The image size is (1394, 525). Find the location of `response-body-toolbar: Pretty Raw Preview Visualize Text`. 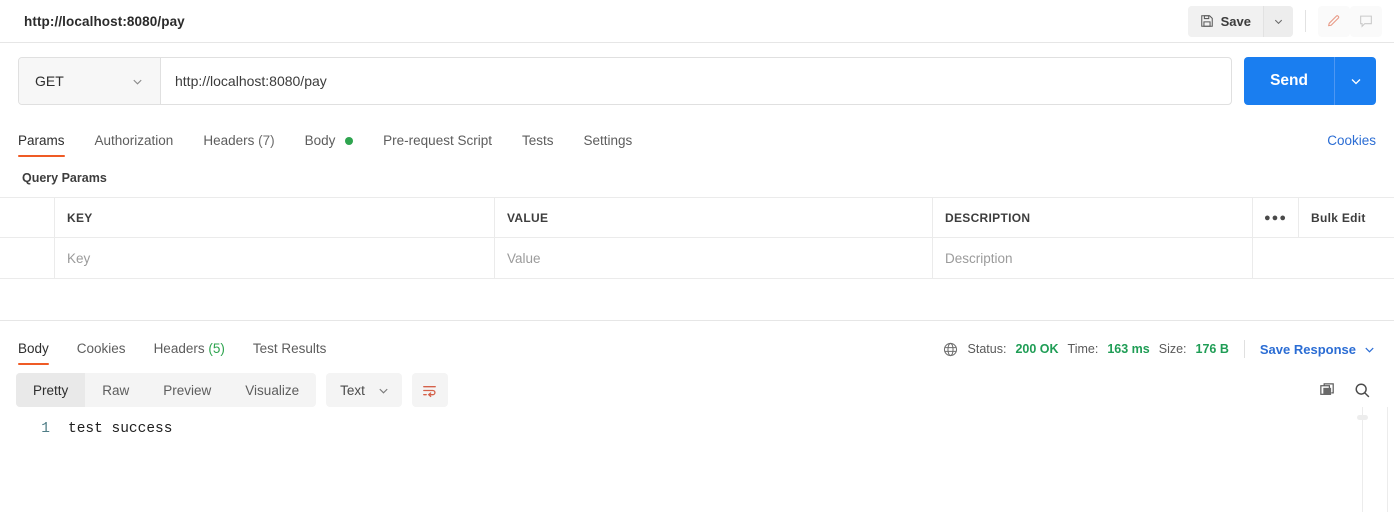

response-body-toolbar: Pretty Raw Preview Visualize Text is located at coordinates (697, 386).